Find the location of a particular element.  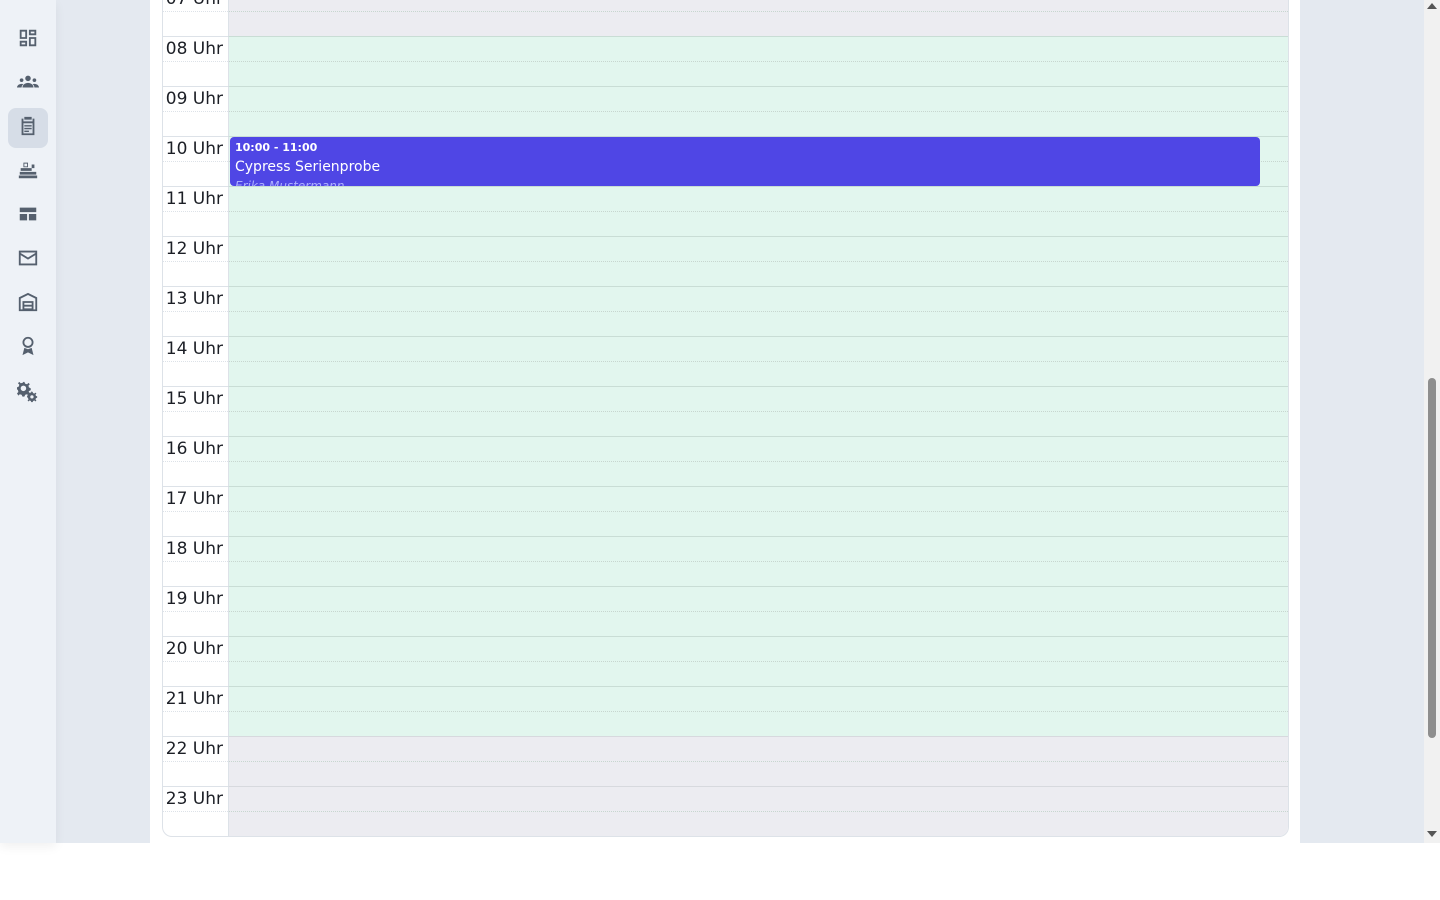

page-scrollbar is located at coordinates (1432, 421).